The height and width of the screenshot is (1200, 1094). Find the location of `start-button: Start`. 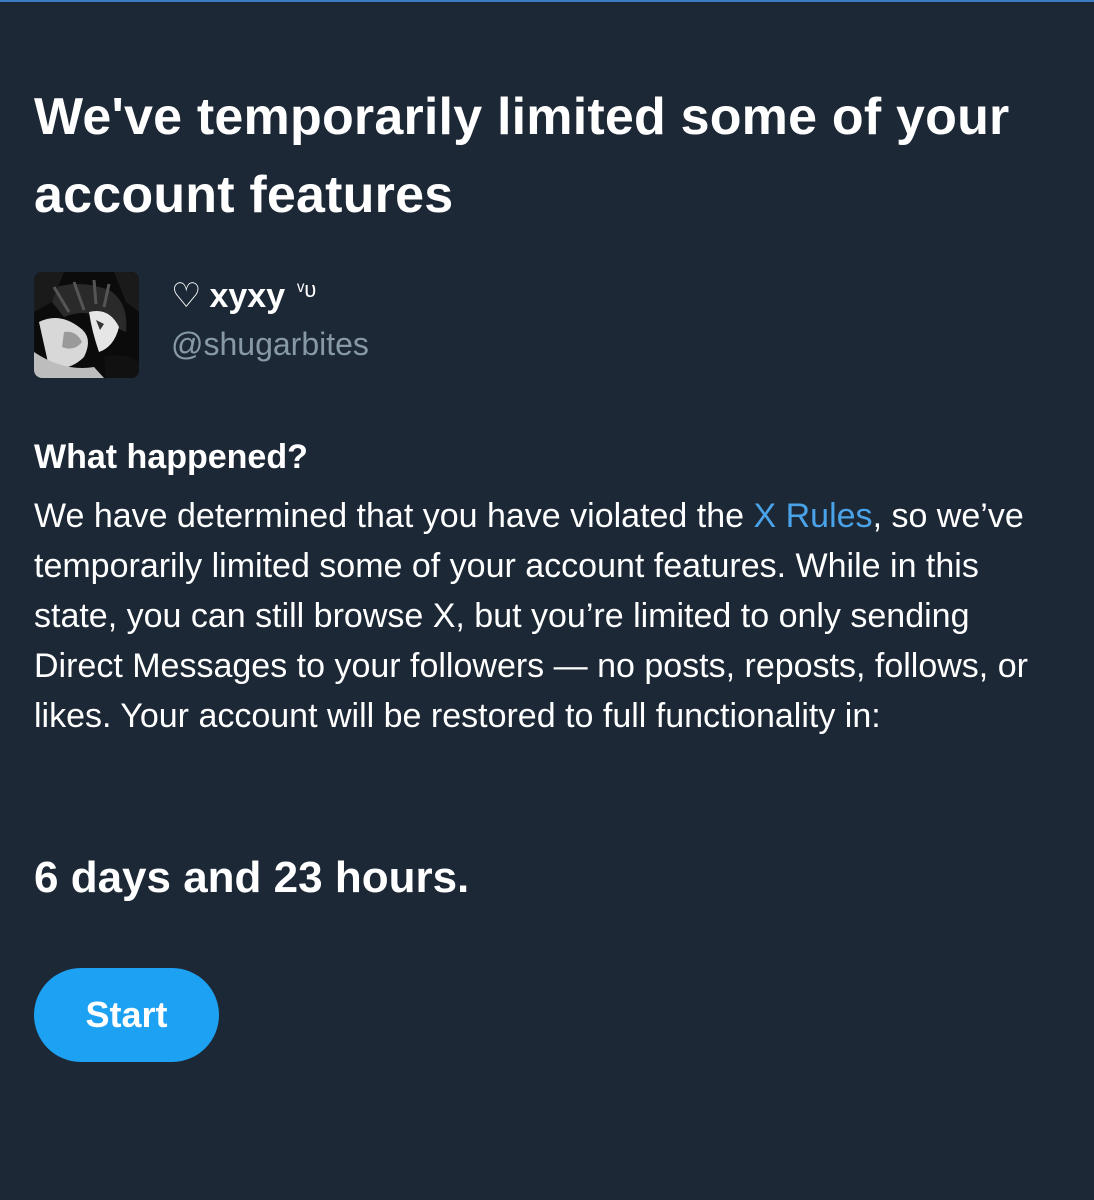

start-button: Start is located at coordinates (126, 1015).